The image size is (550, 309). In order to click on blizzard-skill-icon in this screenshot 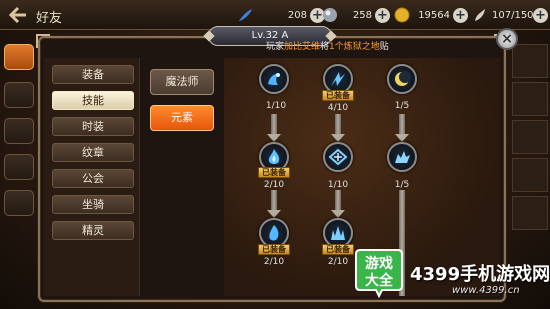, I will do `click(274, 233)`.